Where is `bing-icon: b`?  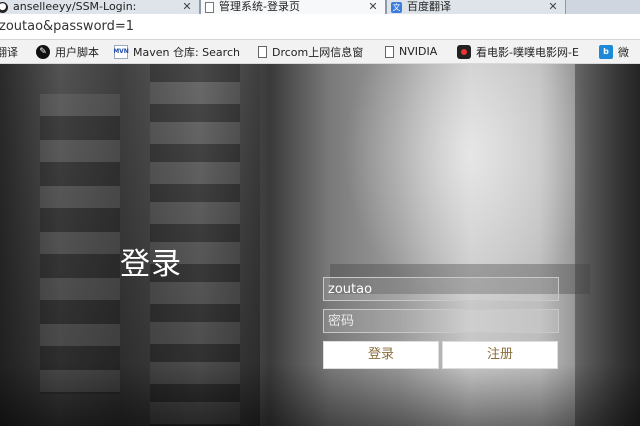 bing-icon: b is located at coordinates (606, 51).